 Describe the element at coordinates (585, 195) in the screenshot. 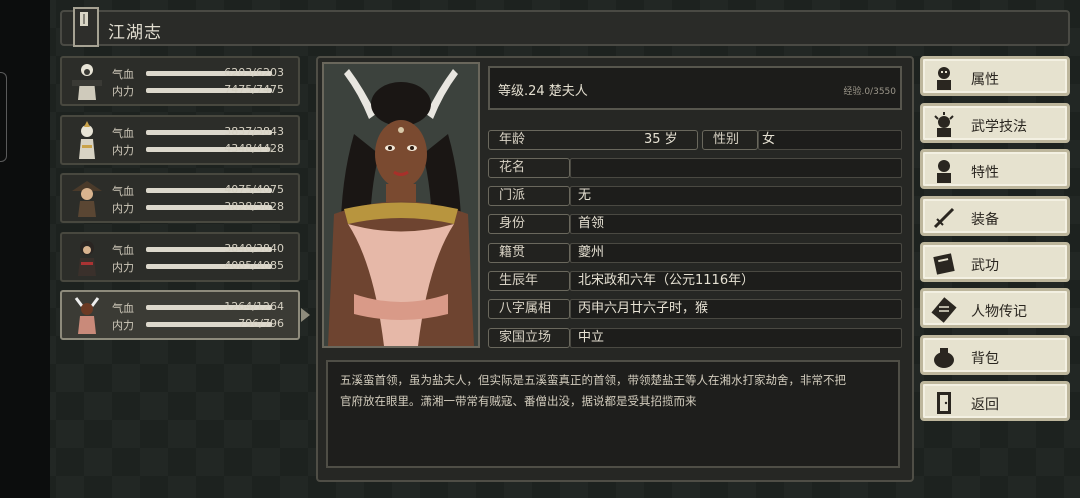

I see `sect-value: 无` at that location.